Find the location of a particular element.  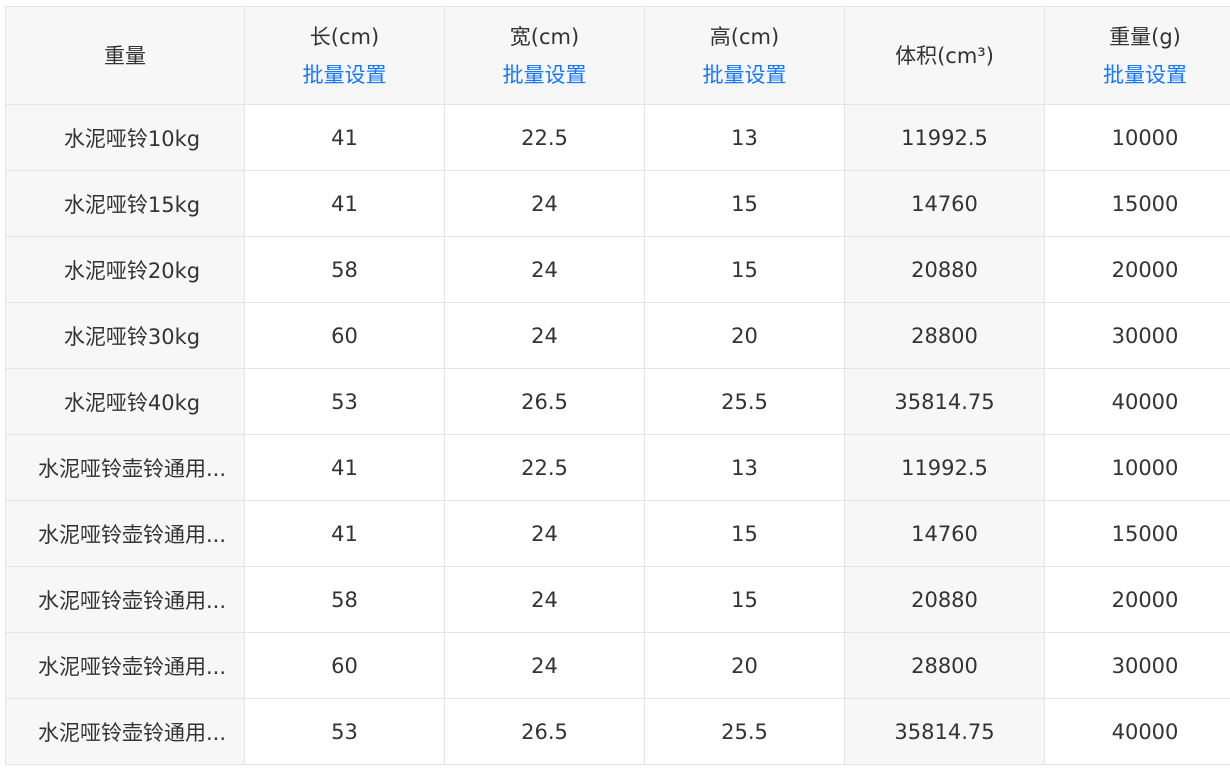

sku-name-cell: 水泥哑铃30kg is located at coordinates (125, 335).